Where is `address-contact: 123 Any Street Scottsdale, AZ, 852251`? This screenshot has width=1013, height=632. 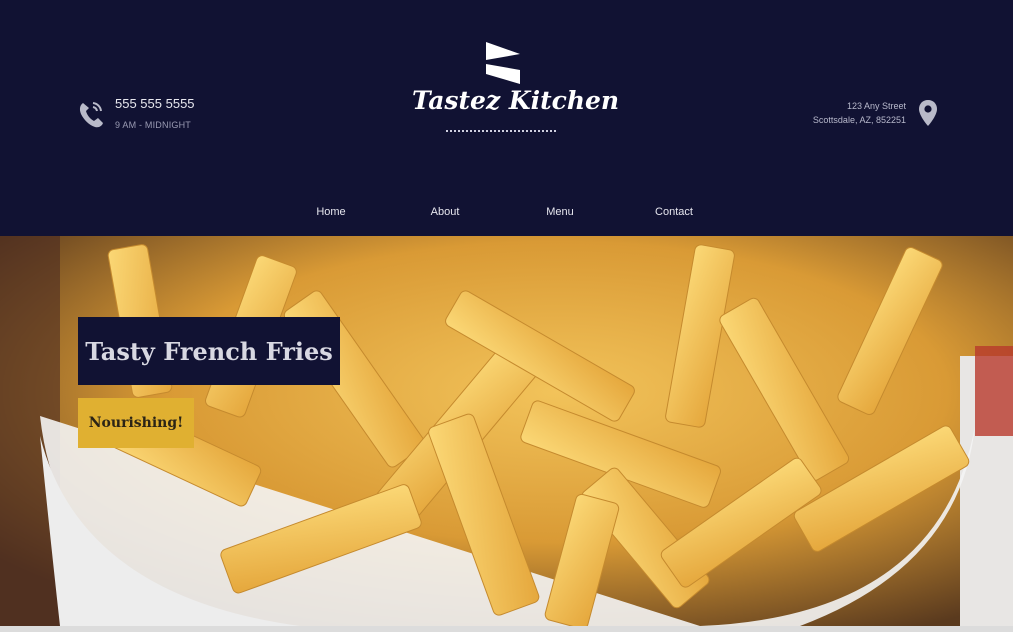
address-contact: 123 Any Street Scottsdale, AZ, 852251 is located at coordinates (838, 119).